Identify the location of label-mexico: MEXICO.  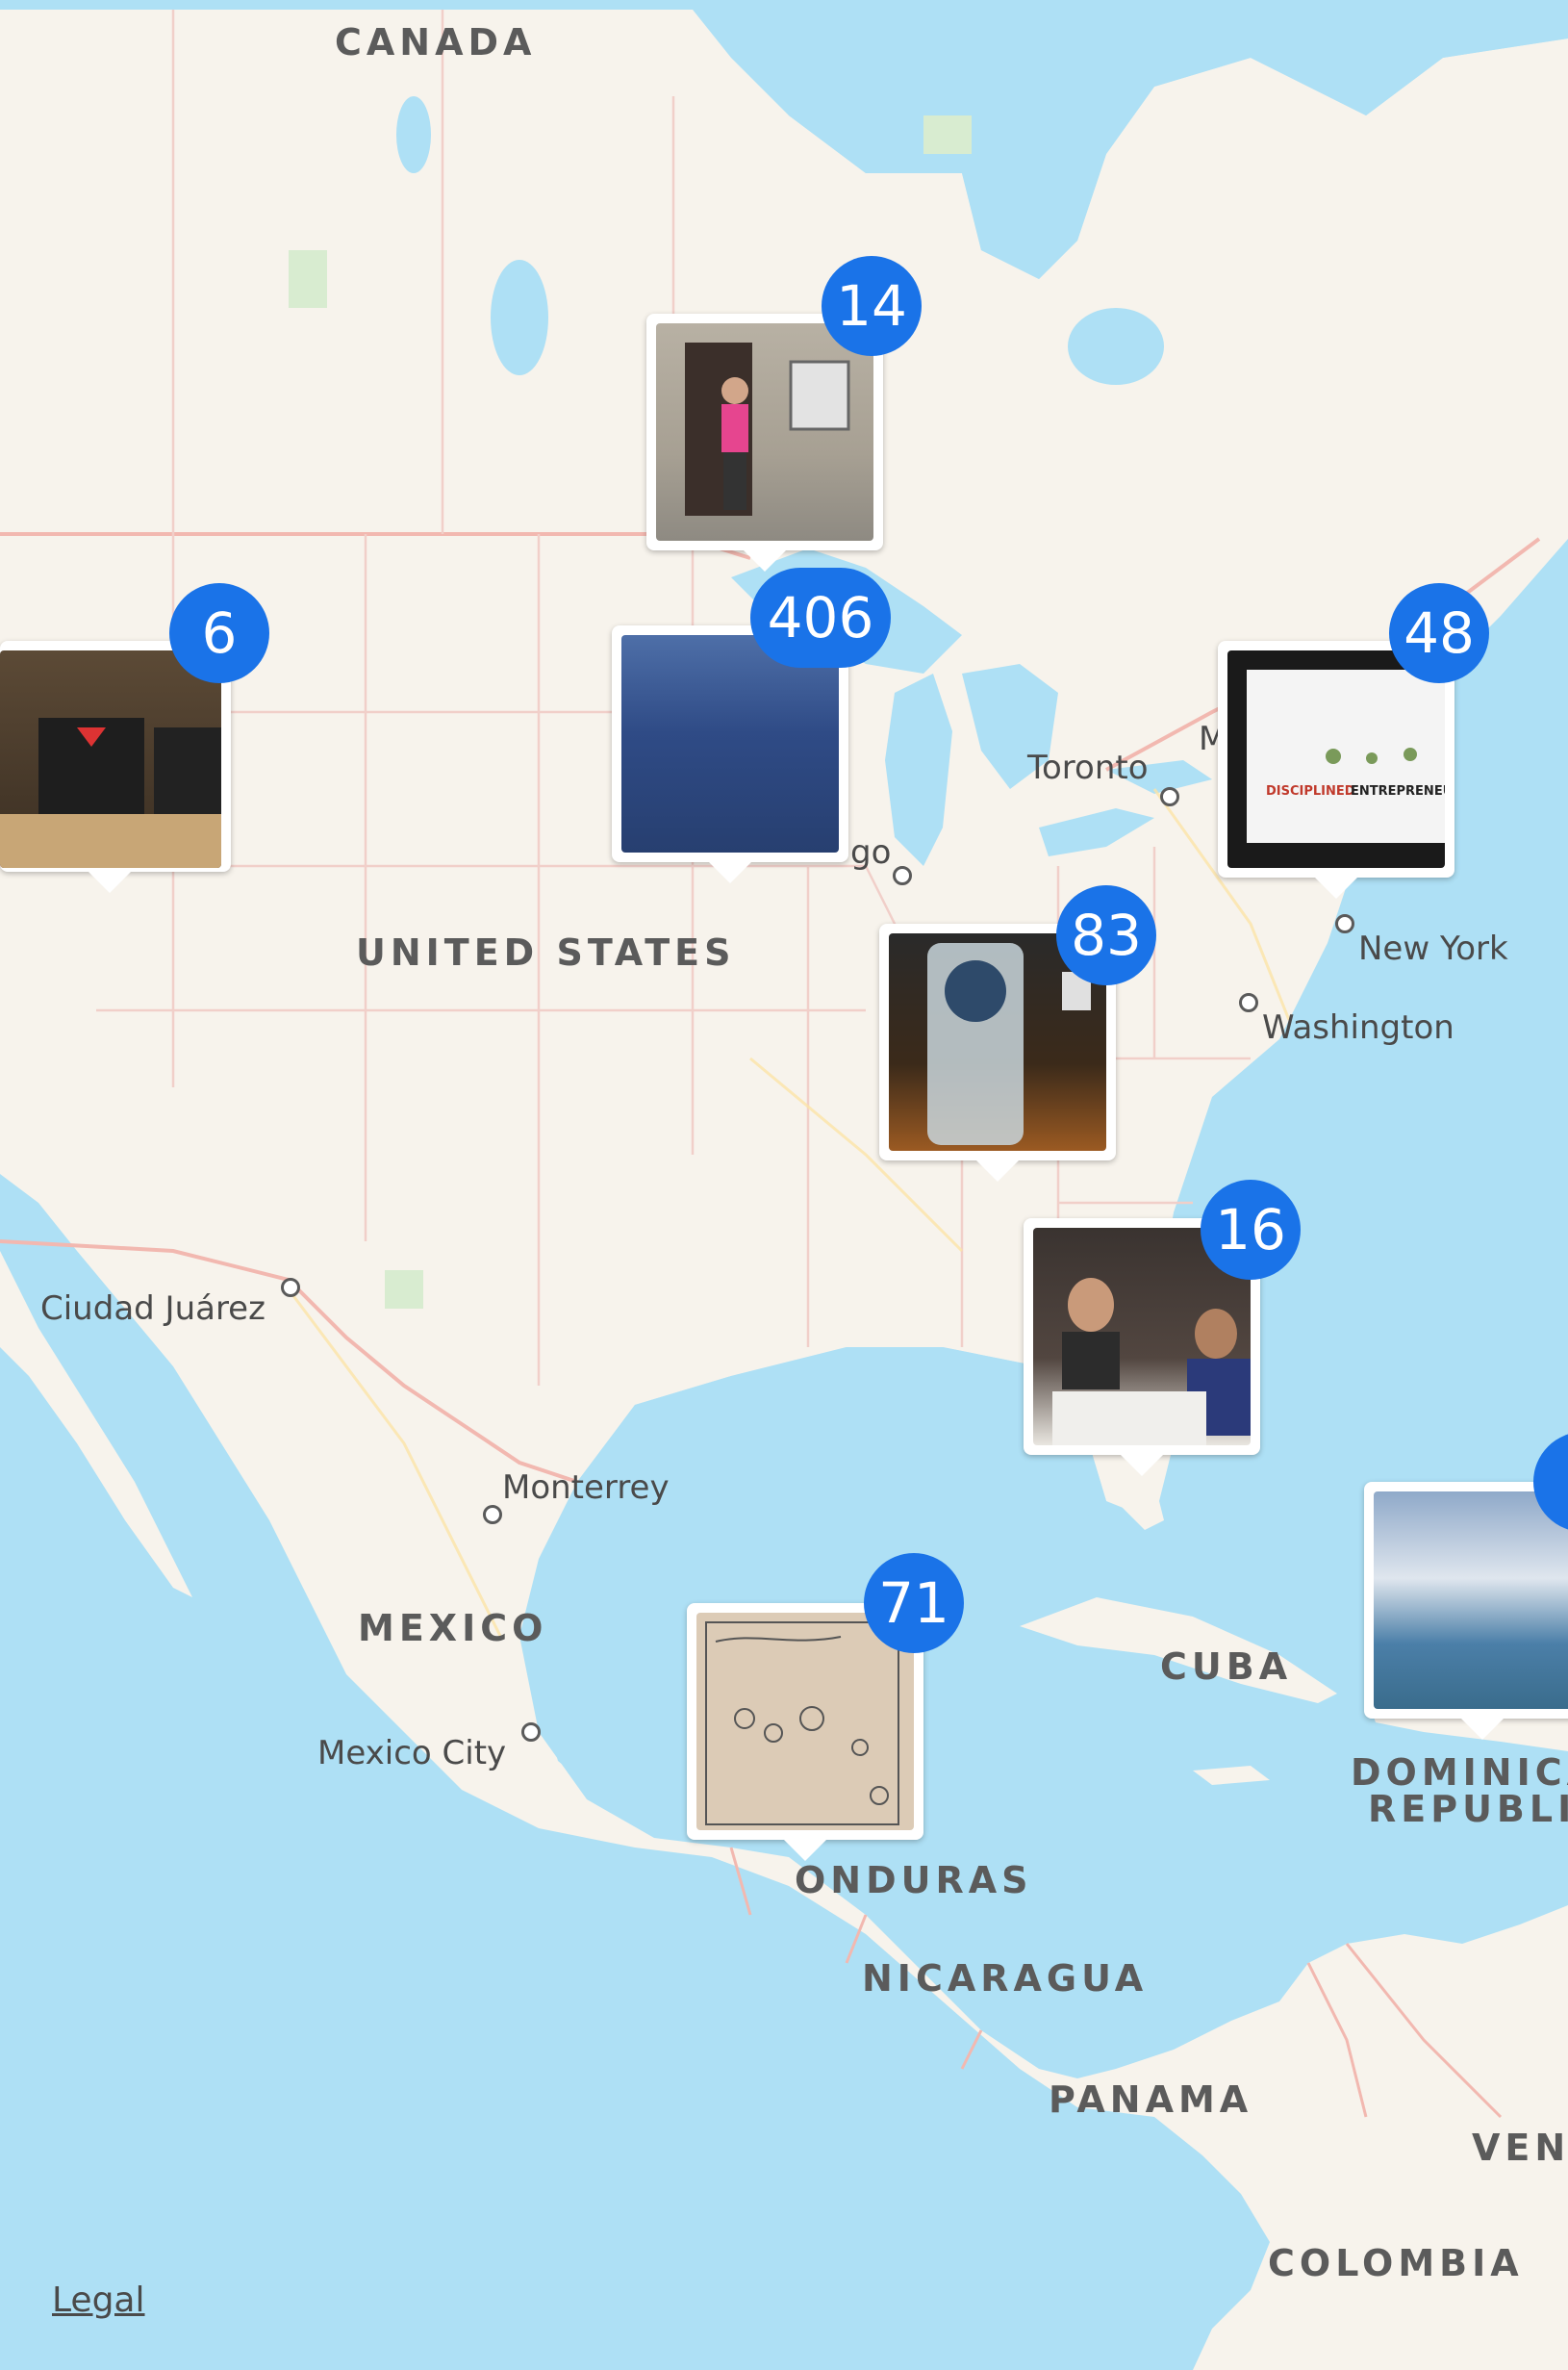
(453, 1628).